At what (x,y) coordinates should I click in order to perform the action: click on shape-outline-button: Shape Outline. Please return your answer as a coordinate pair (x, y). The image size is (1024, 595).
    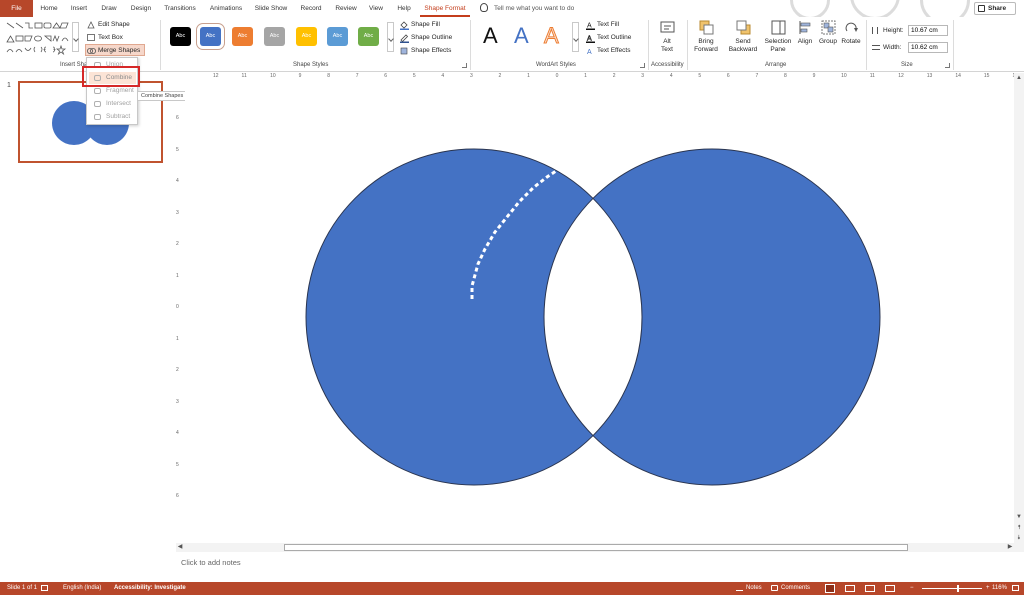
    Looking at the image, I should click on (425, 38).